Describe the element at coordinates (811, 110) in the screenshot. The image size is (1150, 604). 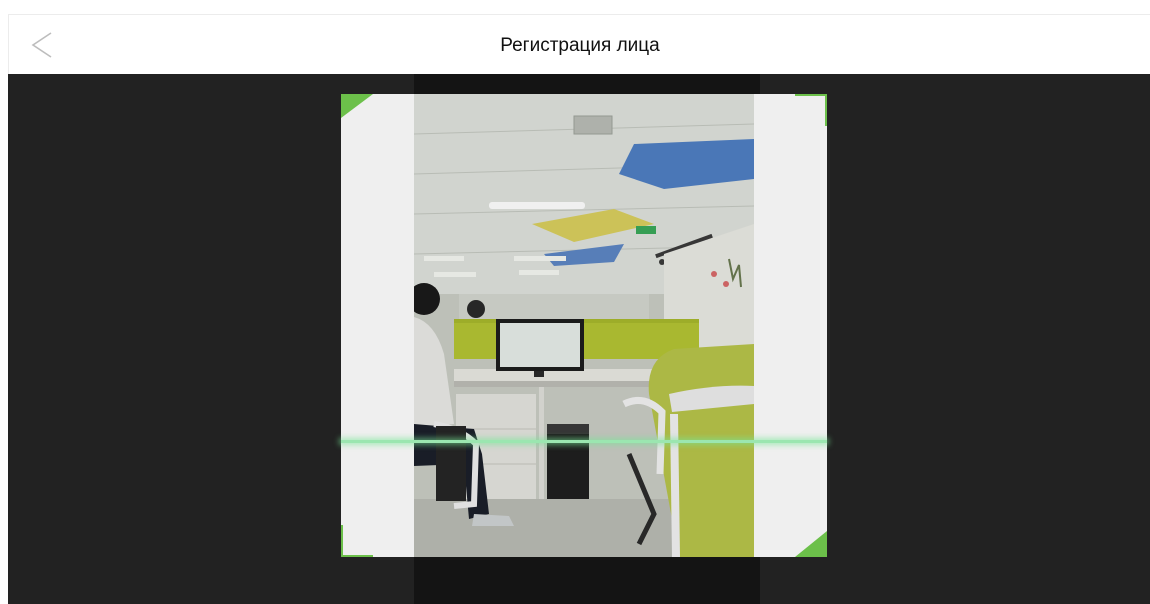
I see `frame-corner-top-right-icon` at that location.